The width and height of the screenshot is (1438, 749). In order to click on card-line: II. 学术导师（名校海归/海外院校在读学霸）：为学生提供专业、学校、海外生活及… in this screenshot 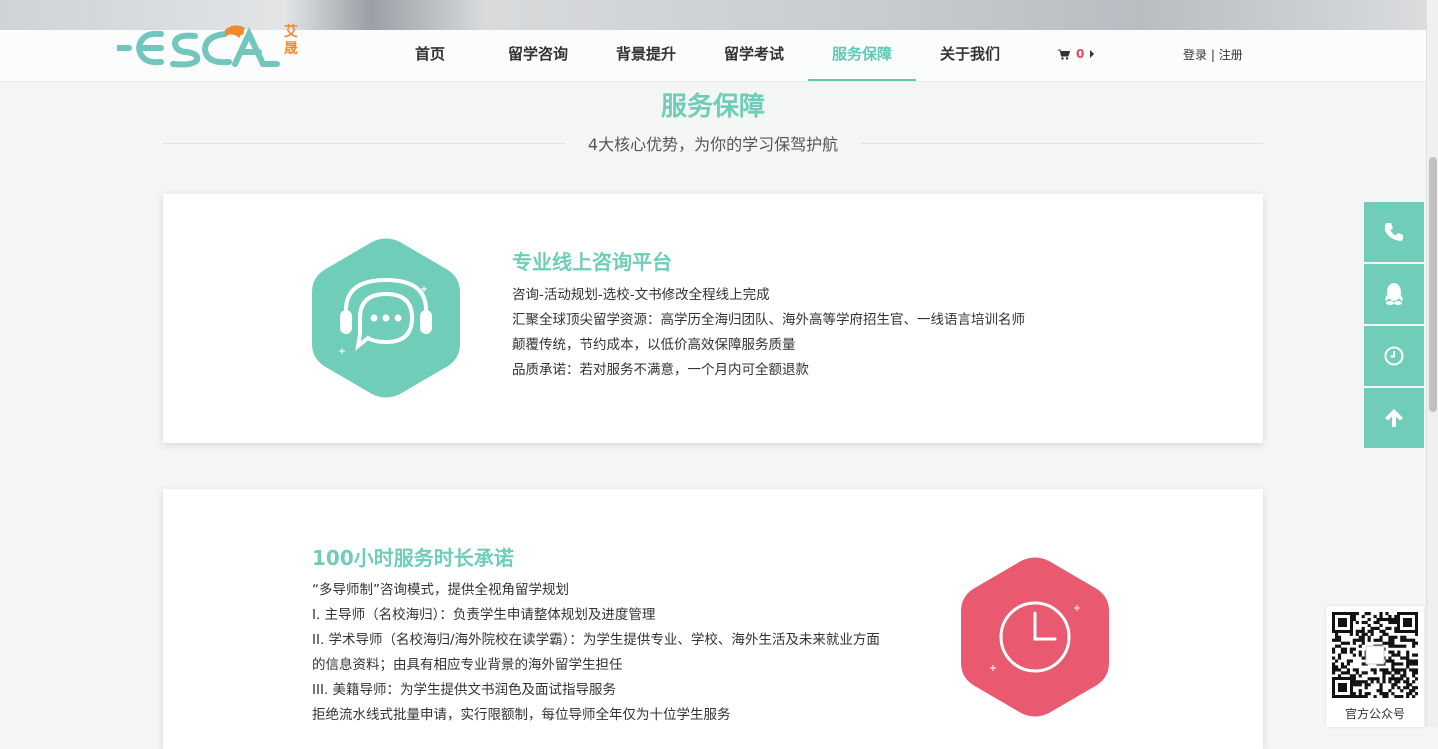, I will do `click(596, 640)`.